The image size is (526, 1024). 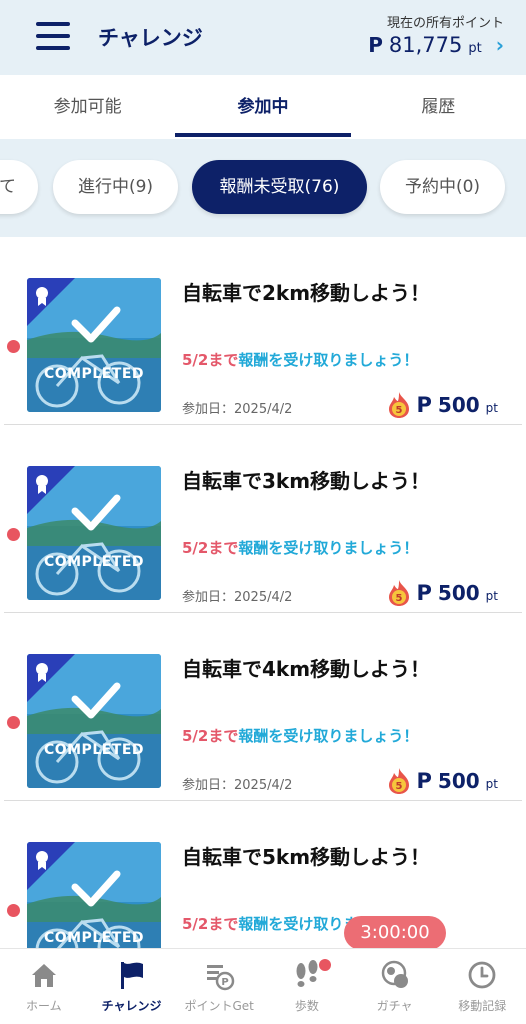 I want to click on points-summary: P 81,775 pt ›, so click(x=436, y=45).